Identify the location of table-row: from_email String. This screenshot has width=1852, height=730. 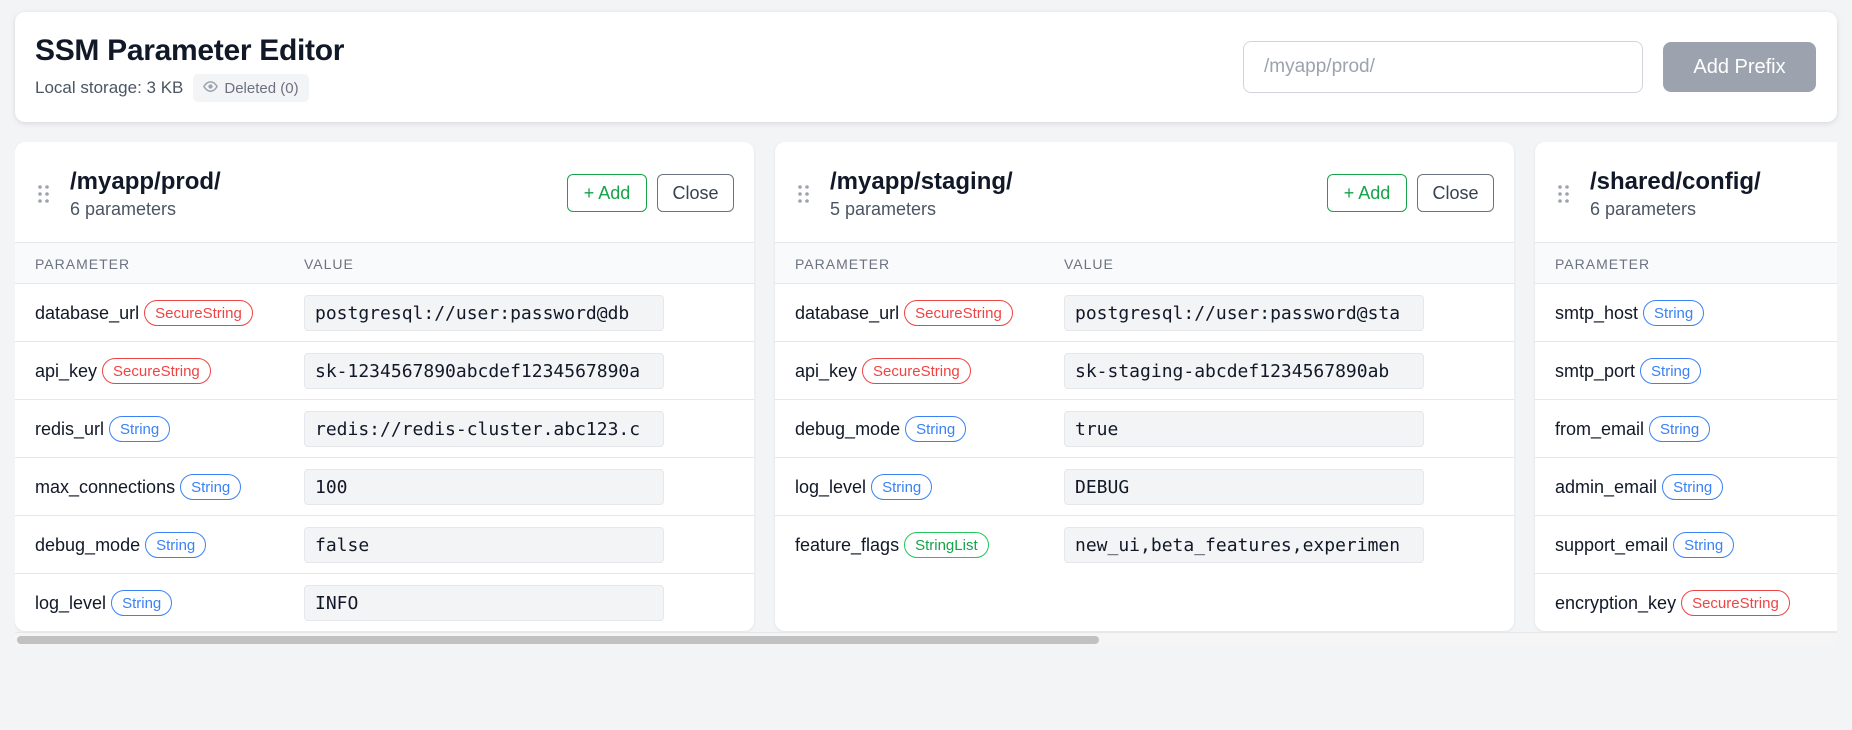
(1686, 429).